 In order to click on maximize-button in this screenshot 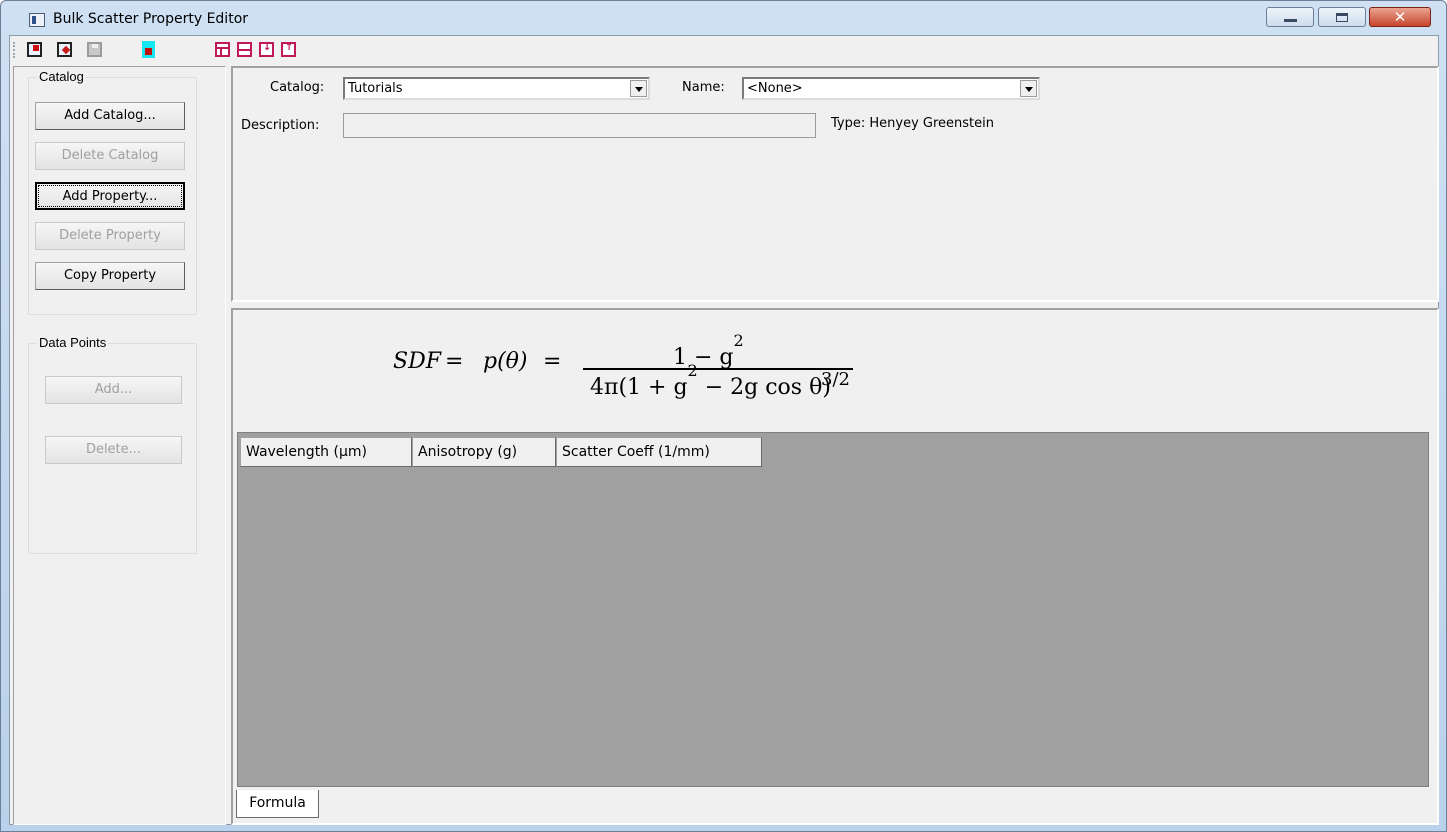, I will do `click(1342, 17)`.